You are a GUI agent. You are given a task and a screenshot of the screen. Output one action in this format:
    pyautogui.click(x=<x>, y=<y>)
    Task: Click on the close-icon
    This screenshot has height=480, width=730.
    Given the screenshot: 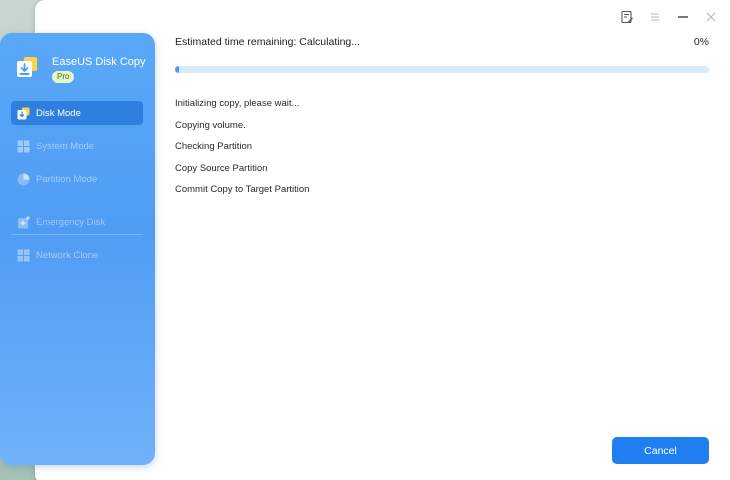 What is the action you would take?
    pyautogui.click(x=711, y=17)
    